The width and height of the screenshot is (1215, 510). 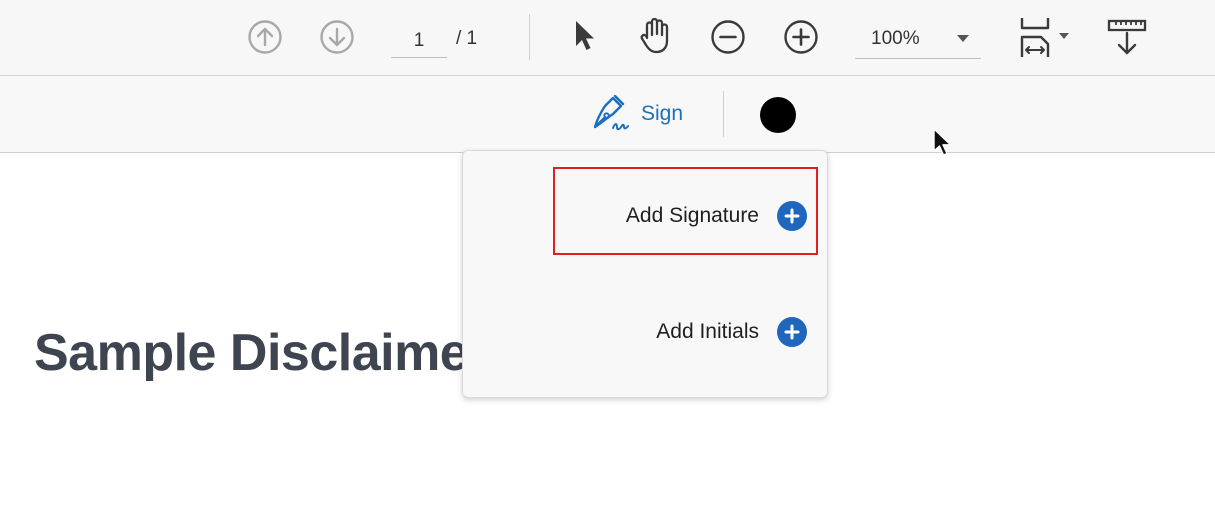 I want to click on download-icon, so click(x=1127, y=37).